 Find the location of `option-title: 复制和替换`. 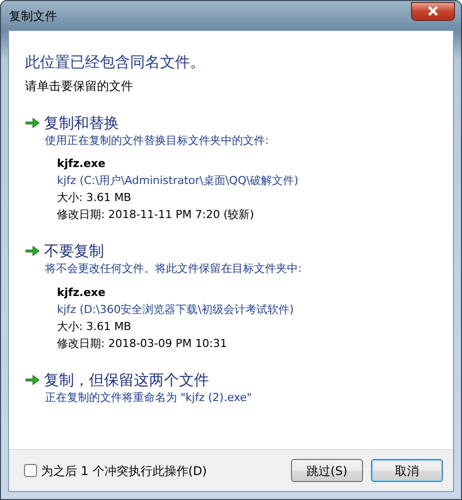

option-title: 复制和替换 is located at coordinates (81, 122).